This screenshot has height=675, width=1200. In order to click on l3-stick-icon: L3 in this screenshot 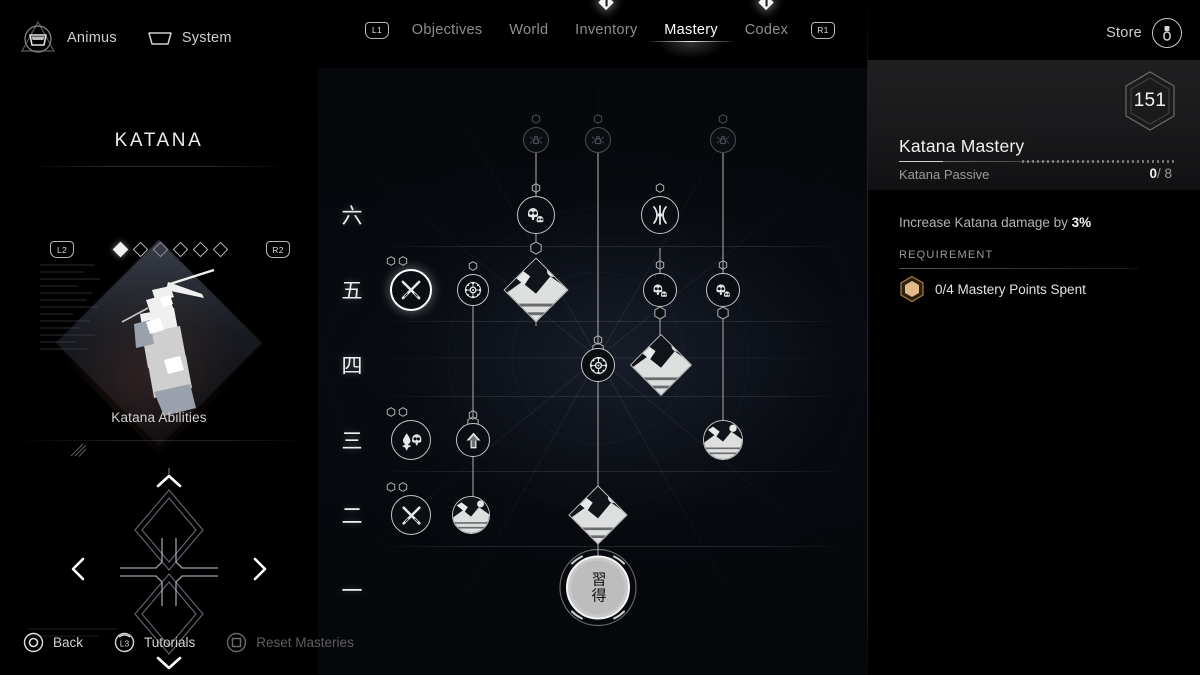, I will do `click(124, 642)`.